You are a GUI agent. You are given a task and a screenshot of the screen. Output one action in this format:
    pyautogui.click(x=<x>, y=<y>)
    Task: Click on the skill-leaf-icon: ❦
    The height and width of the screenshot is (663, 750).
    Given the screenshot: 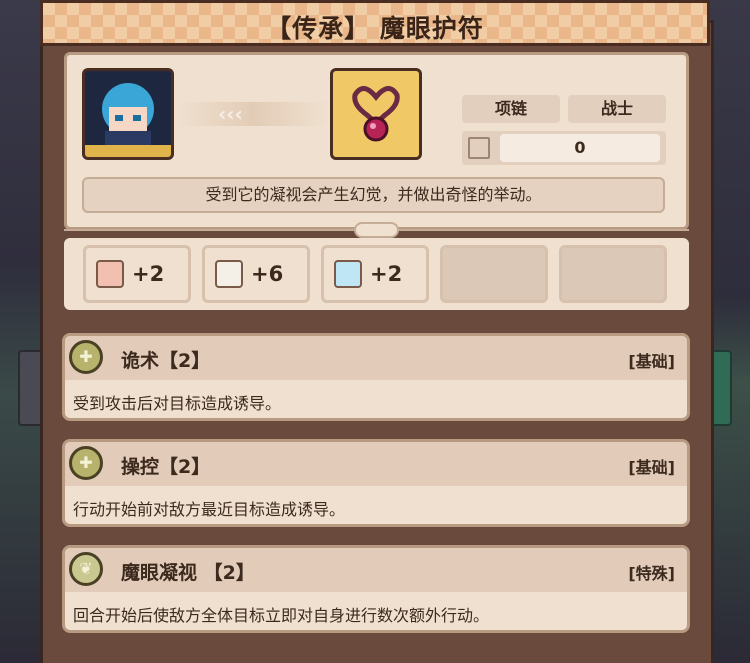 What is the action you would take?
    pyautogui.click(x=86, y=569)
    